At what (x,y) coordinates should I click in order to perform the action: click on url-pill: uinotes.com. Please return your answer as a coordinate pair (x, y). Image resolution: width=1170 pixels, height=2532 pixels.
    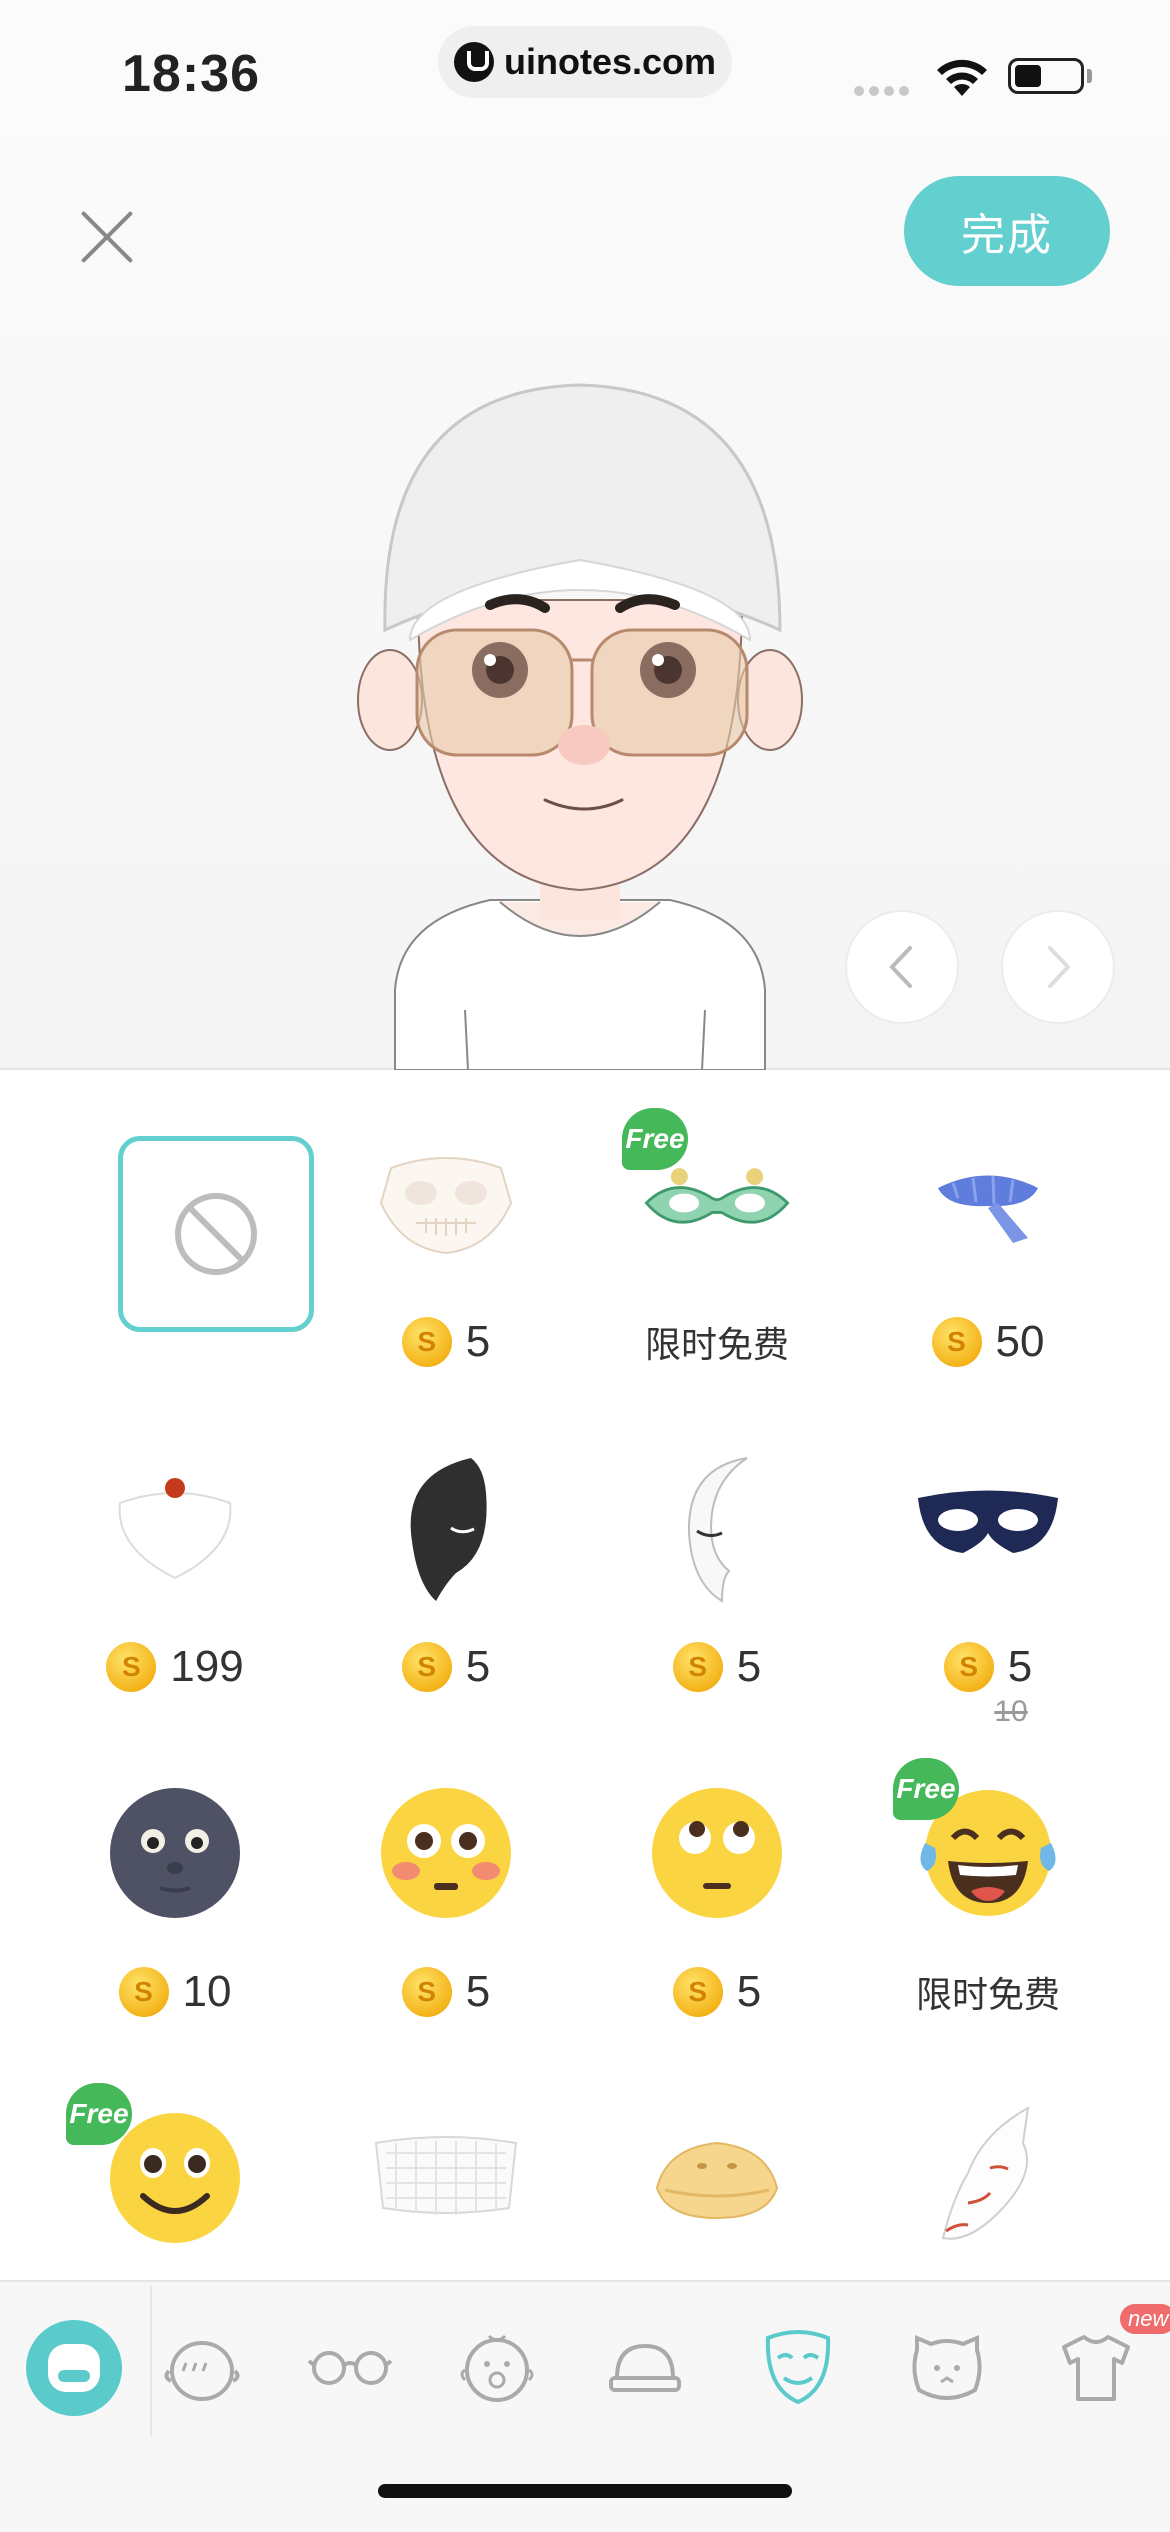
    Looking at the image, I should click on (585, 62).